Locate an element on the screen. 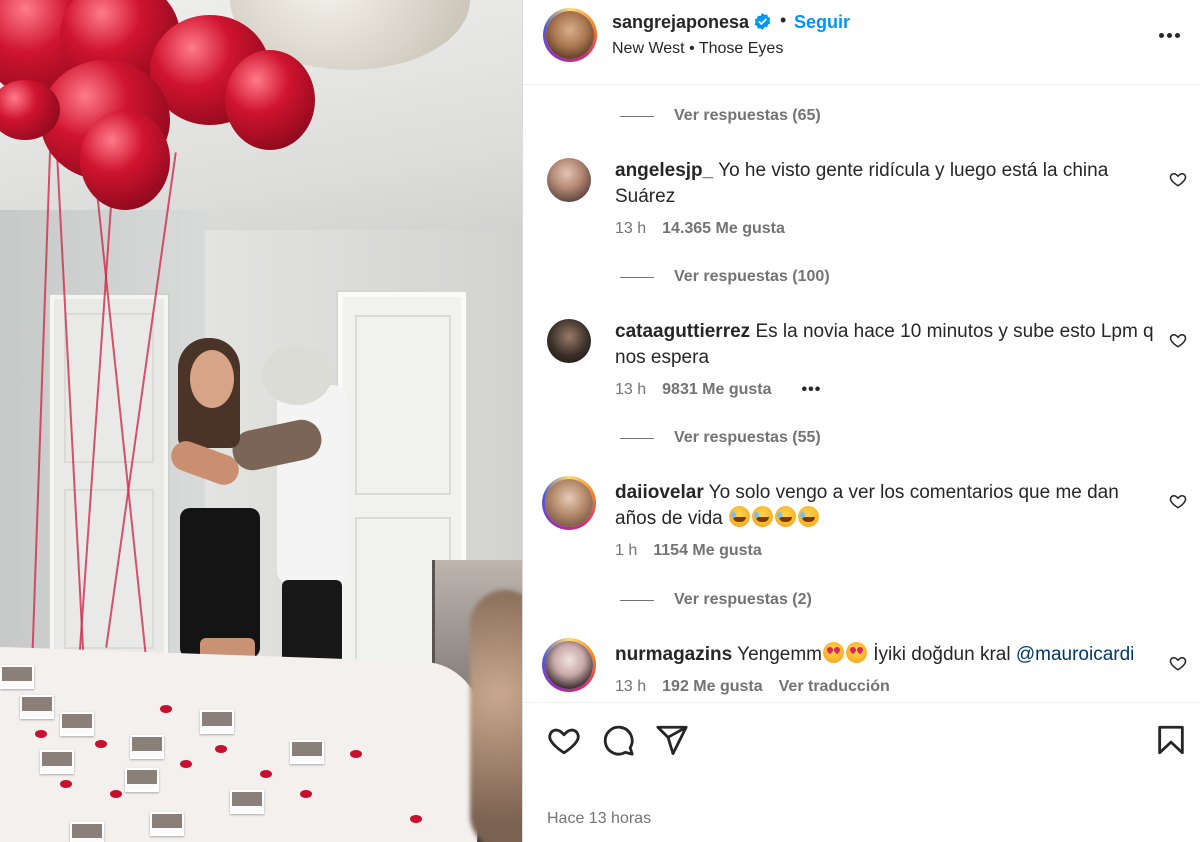 This screenshot has width=1200, height=842. comment-meta: 13 h 9831 Me gusta ••• is located at coordinates (718, 390).